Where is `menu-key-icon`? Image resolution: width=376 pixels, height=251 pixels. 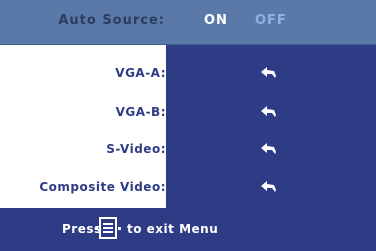 menu-key-icon is located at coordinates (108, 228).